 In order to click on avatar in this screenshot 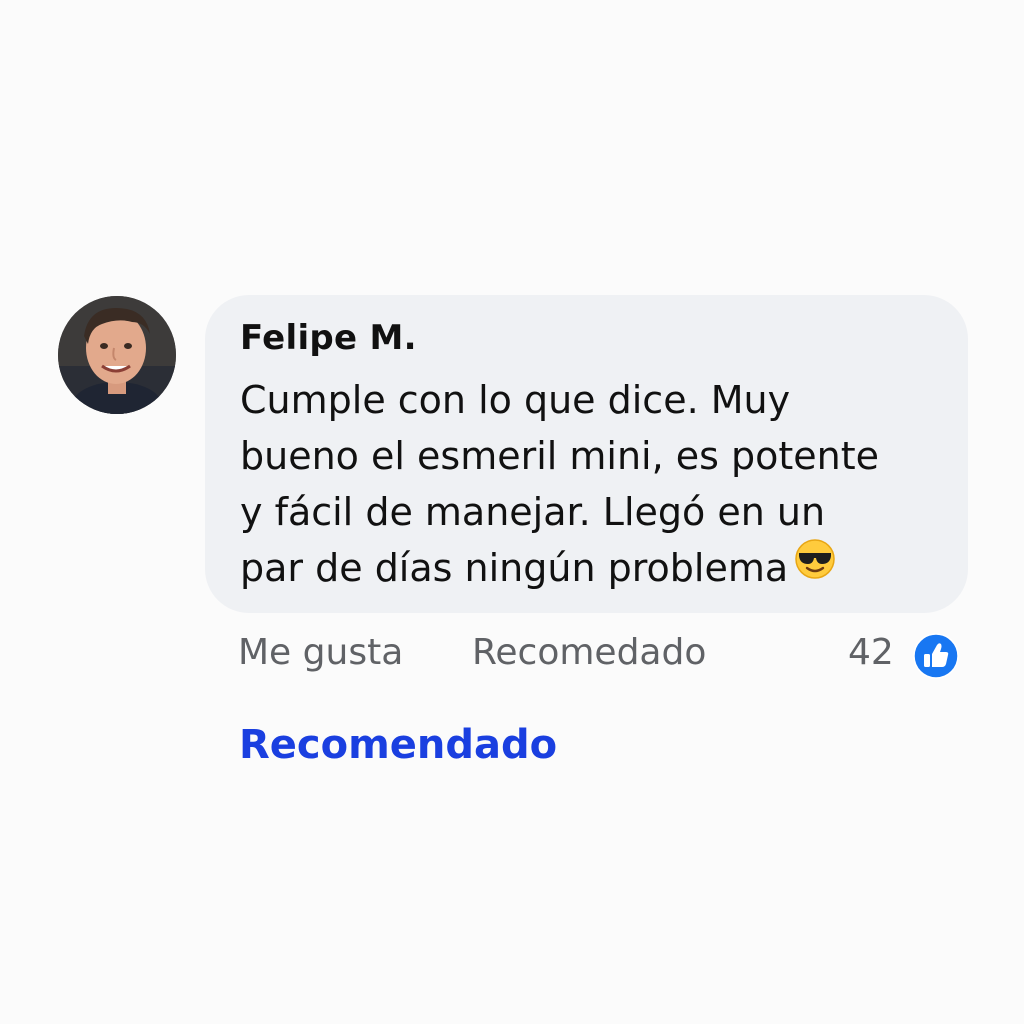, I will do `click(117, 355)`.